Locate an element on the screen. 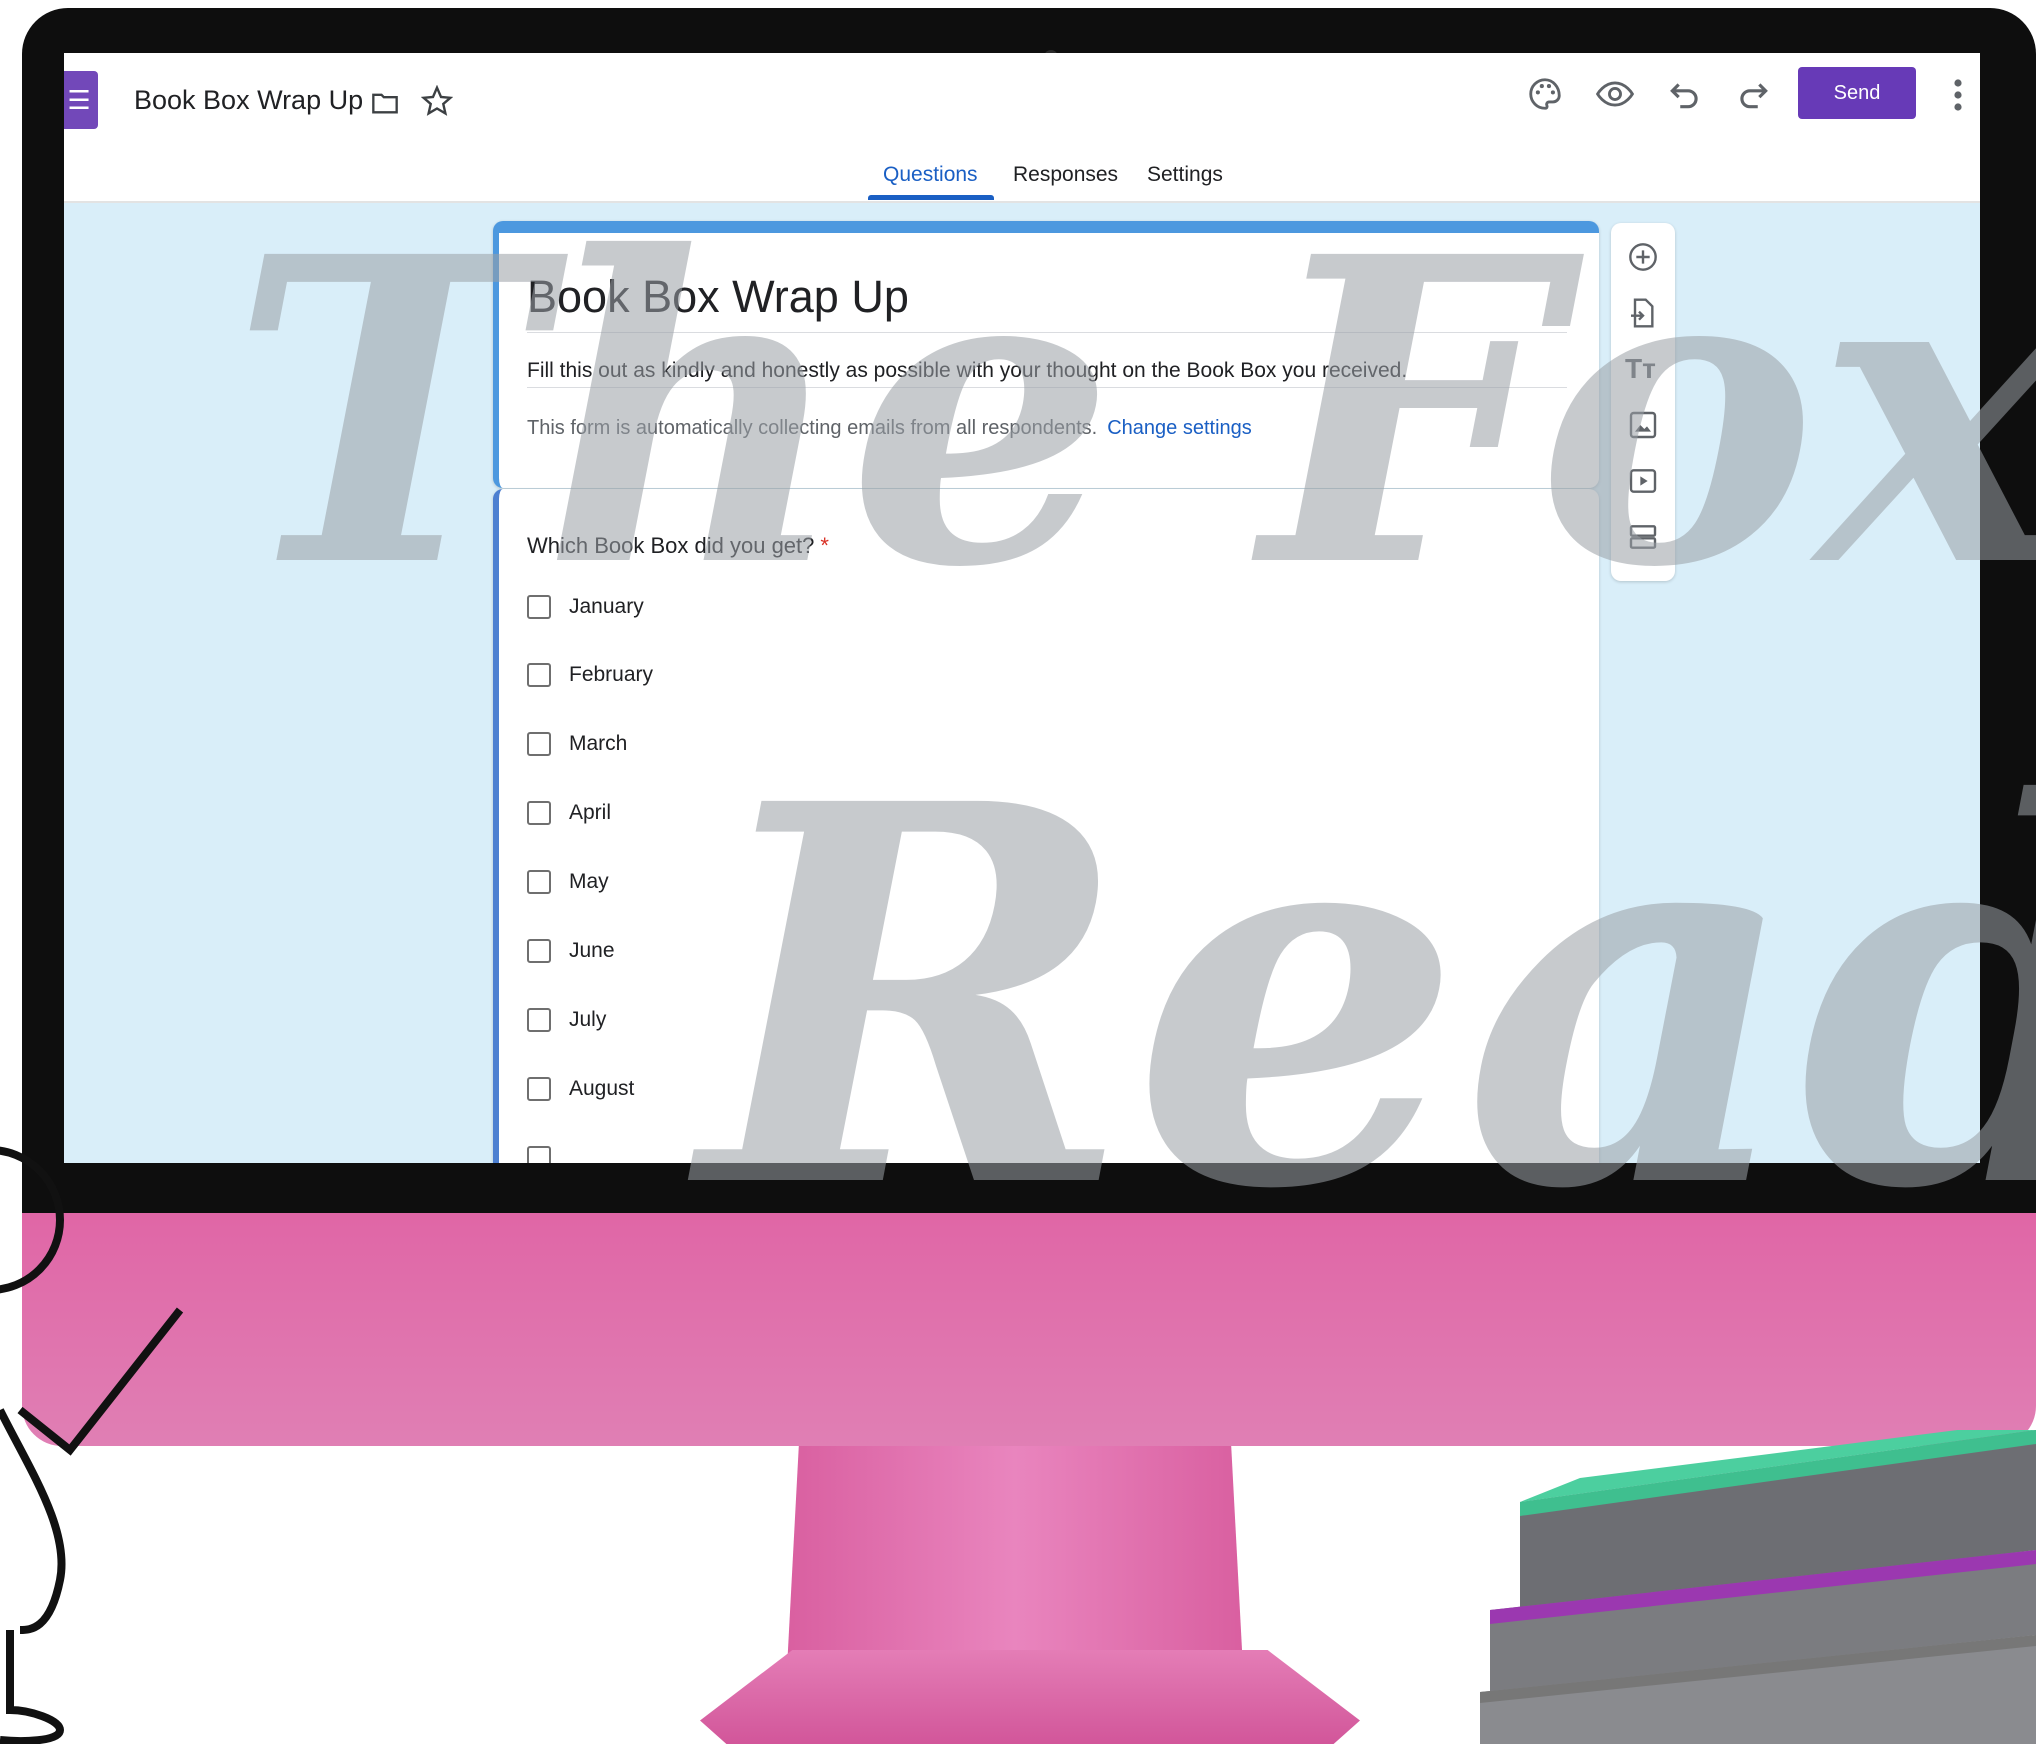 The image size is (2036, 1744). option-label: April is located at coordinates (590, 812).